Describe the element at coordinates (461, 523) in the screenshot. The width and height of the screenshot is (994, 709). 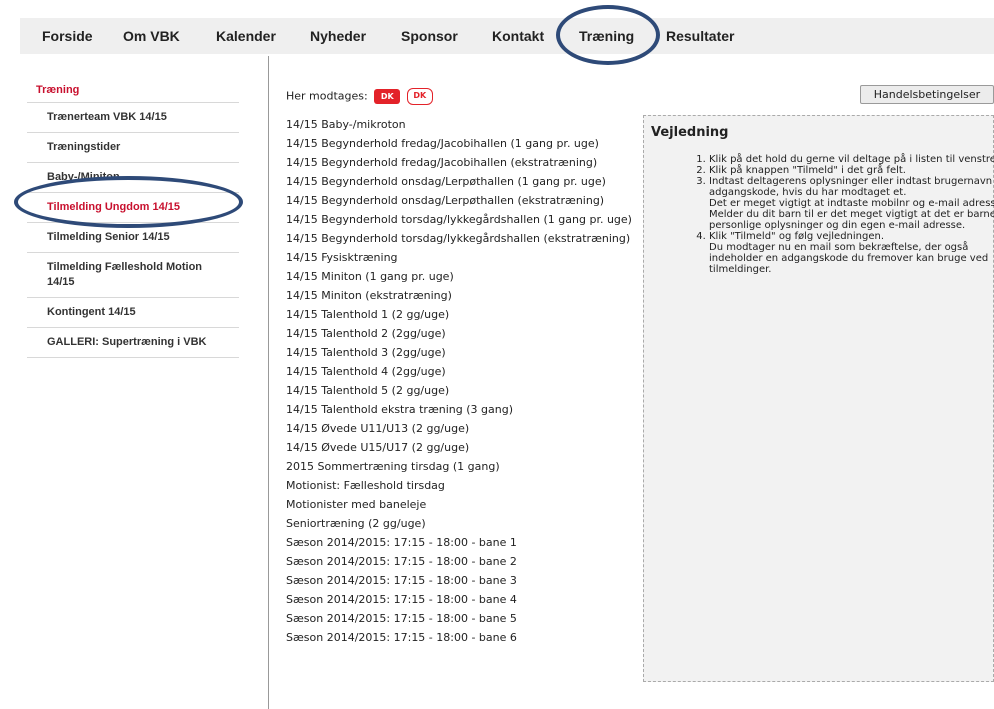
I see `team-list-item: Seniortræning (2 gg/uge)` at that location.